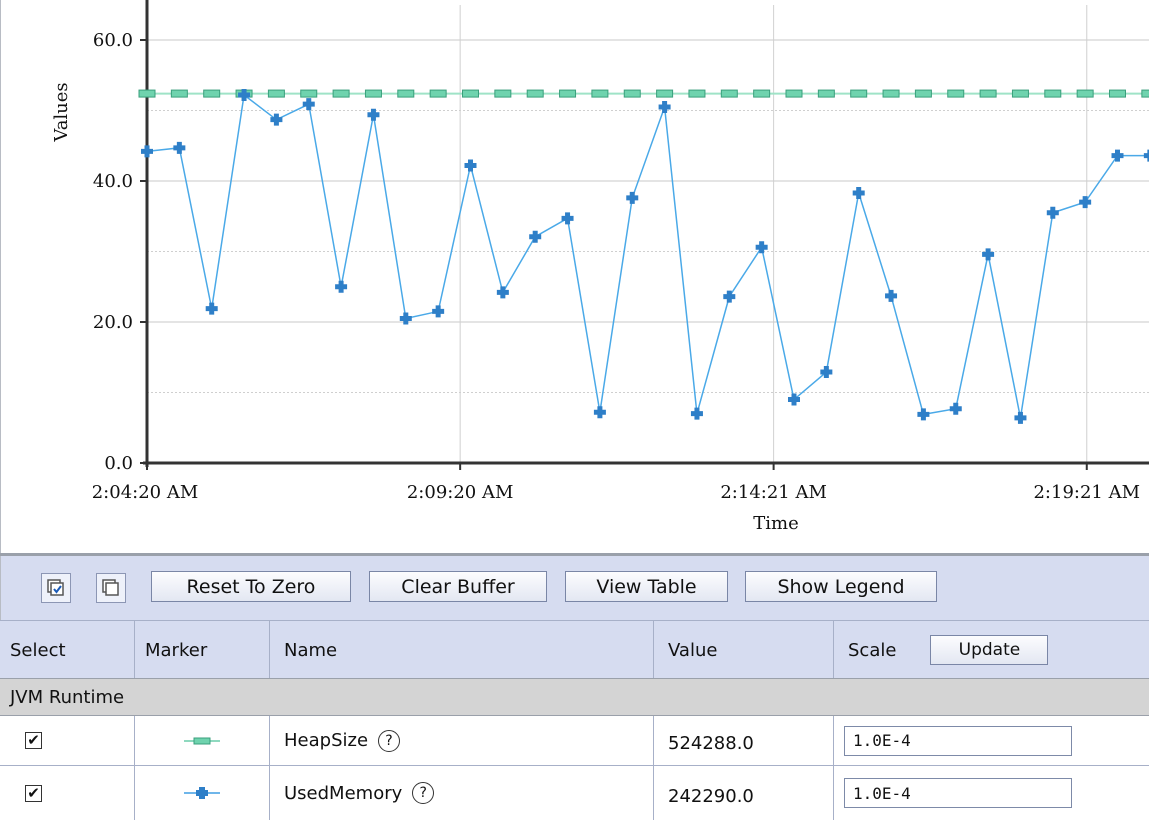 Image resolution: width=1149 pixels, height=820 pixels. Describe the element at coordinates (113, 322) in the screenshot. I see `y-tick-label: 20.0` at that location.